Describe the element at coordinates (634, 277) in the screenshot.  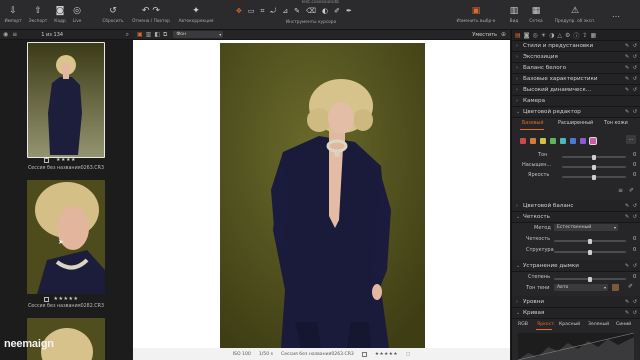
I see `dehaze-amount-value: 0` at that location.